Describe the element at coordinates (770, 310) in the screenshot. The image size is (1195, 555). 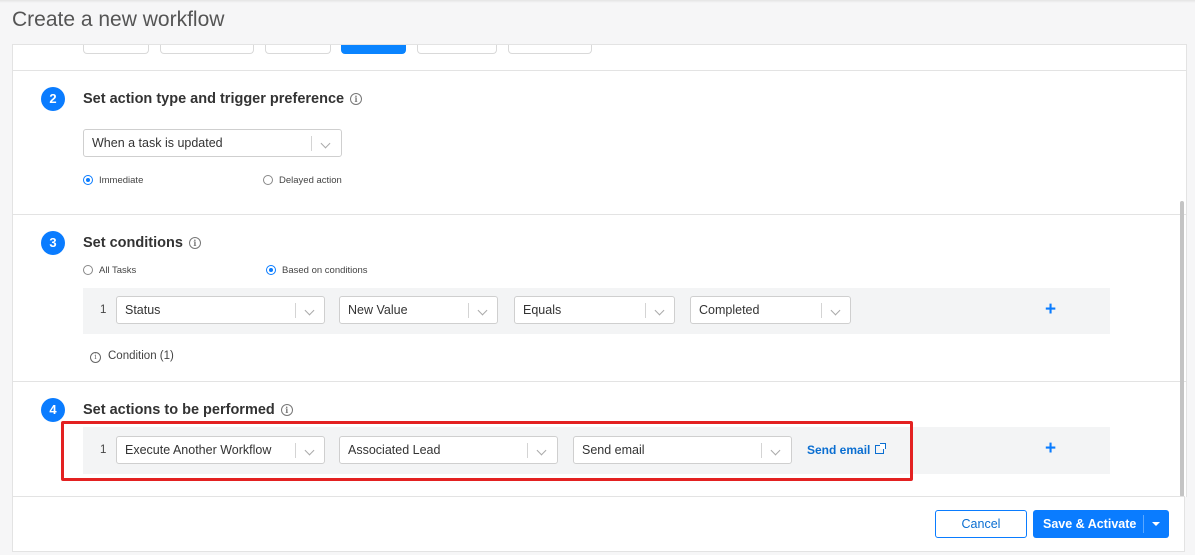
I see `condition-value-select: Completed` at that location.